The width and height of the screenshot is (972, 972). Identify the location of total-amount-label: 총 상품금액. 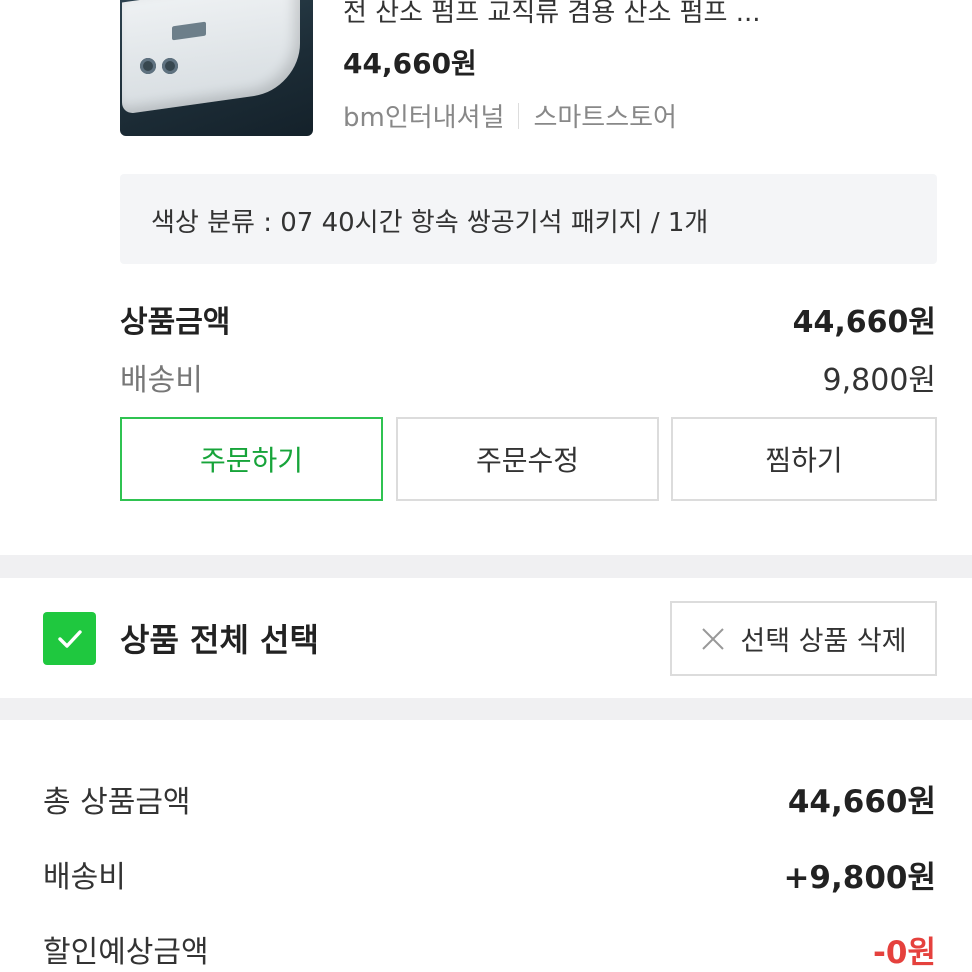
(117, 802).